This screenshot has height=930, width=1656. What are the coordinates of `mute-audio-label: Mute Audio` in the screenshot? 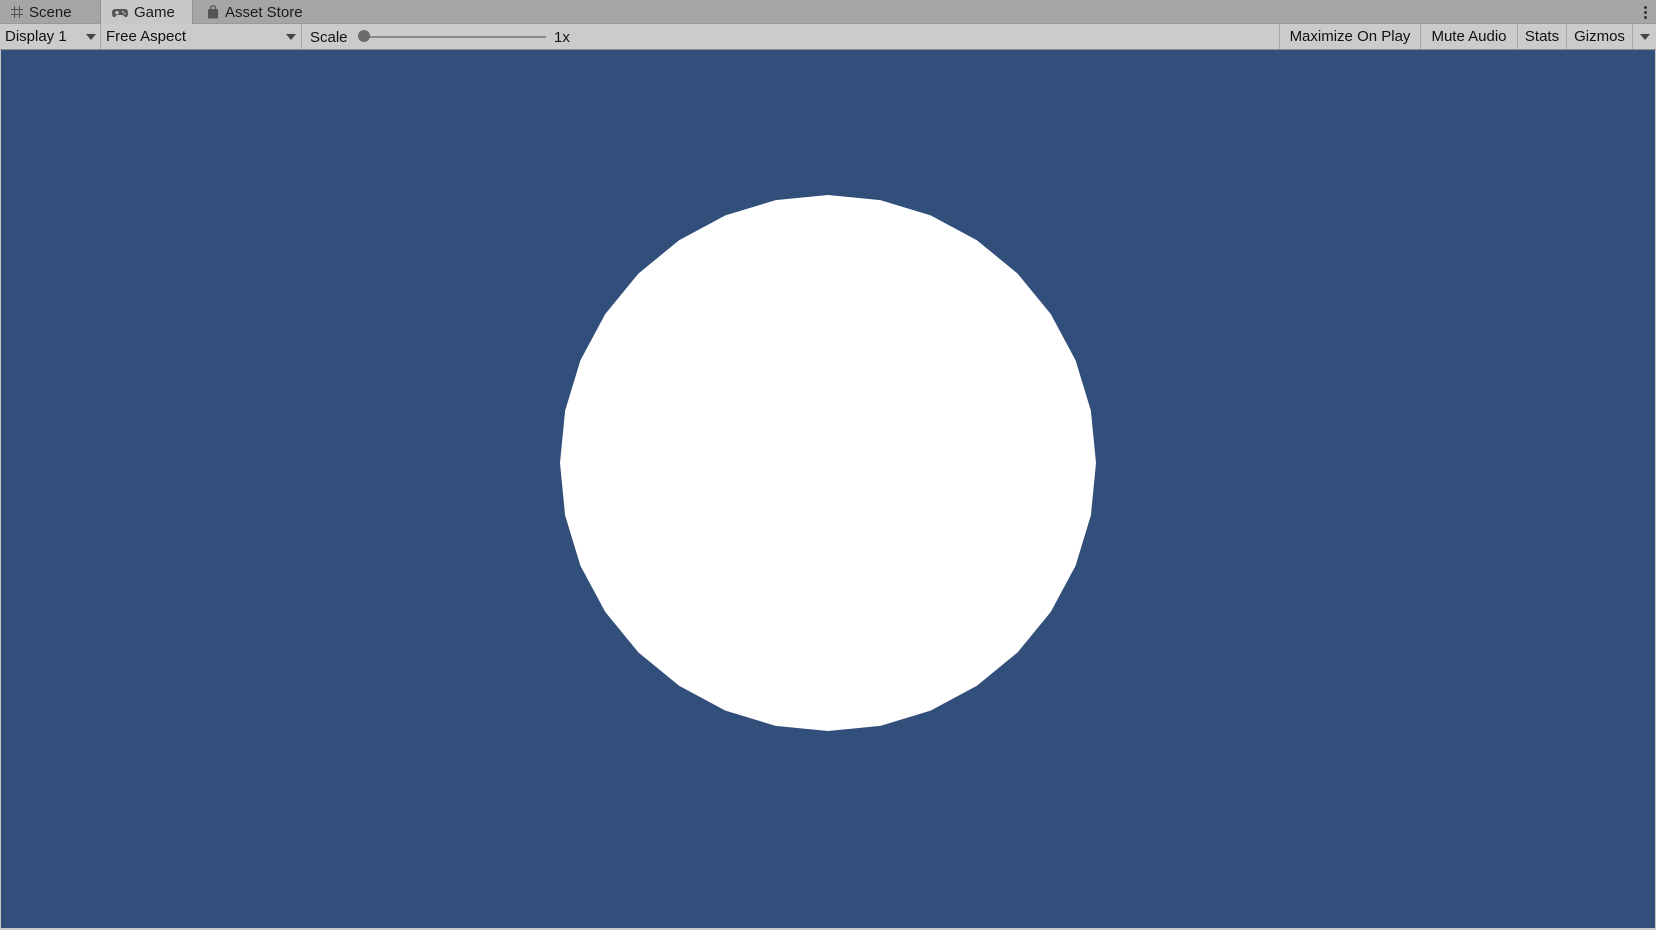 It's located at (1469, 36).